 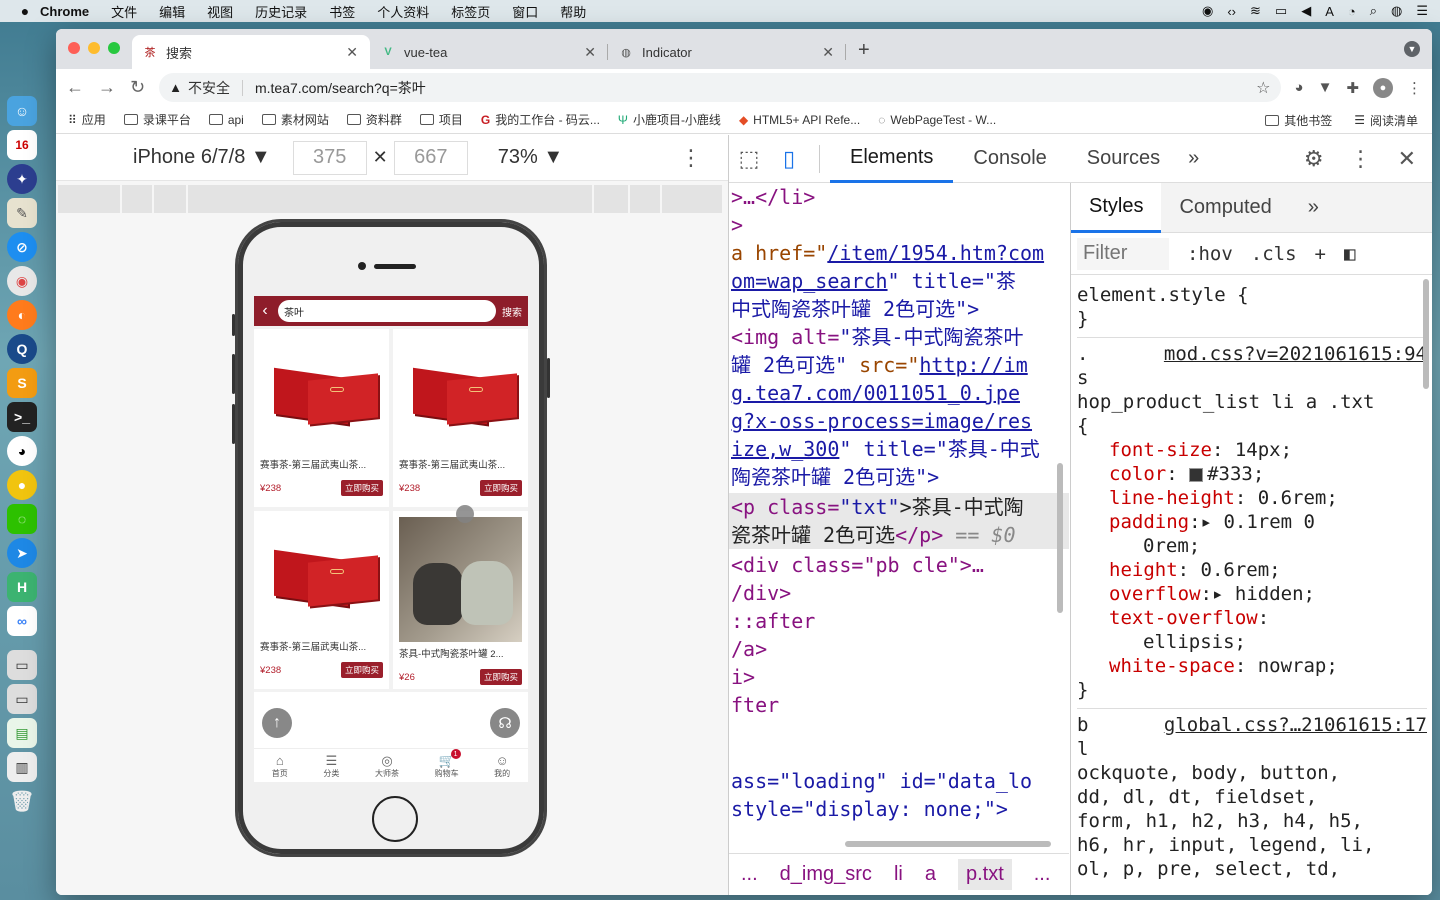 I want to click on css-declaration: overflow:▸ hidden;, so click(x=1252, y=594).